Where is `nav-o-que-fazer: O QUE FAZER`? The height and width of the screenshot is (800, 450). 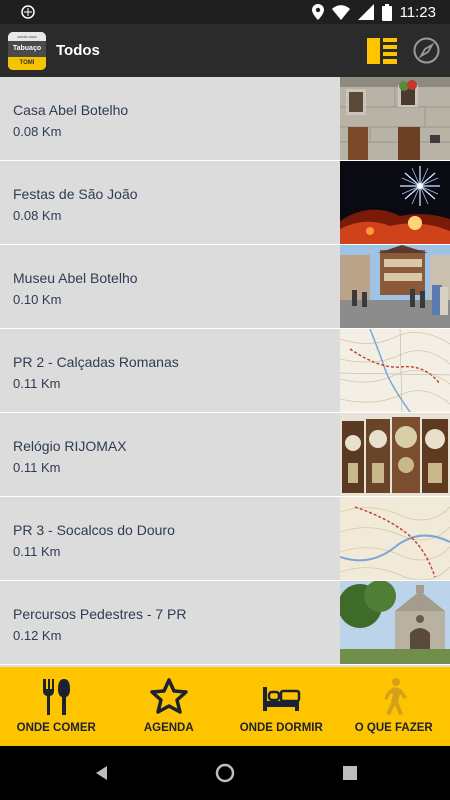
nav-o-que-fazer: O QUE FAZER is located at coordinates (394, 706).